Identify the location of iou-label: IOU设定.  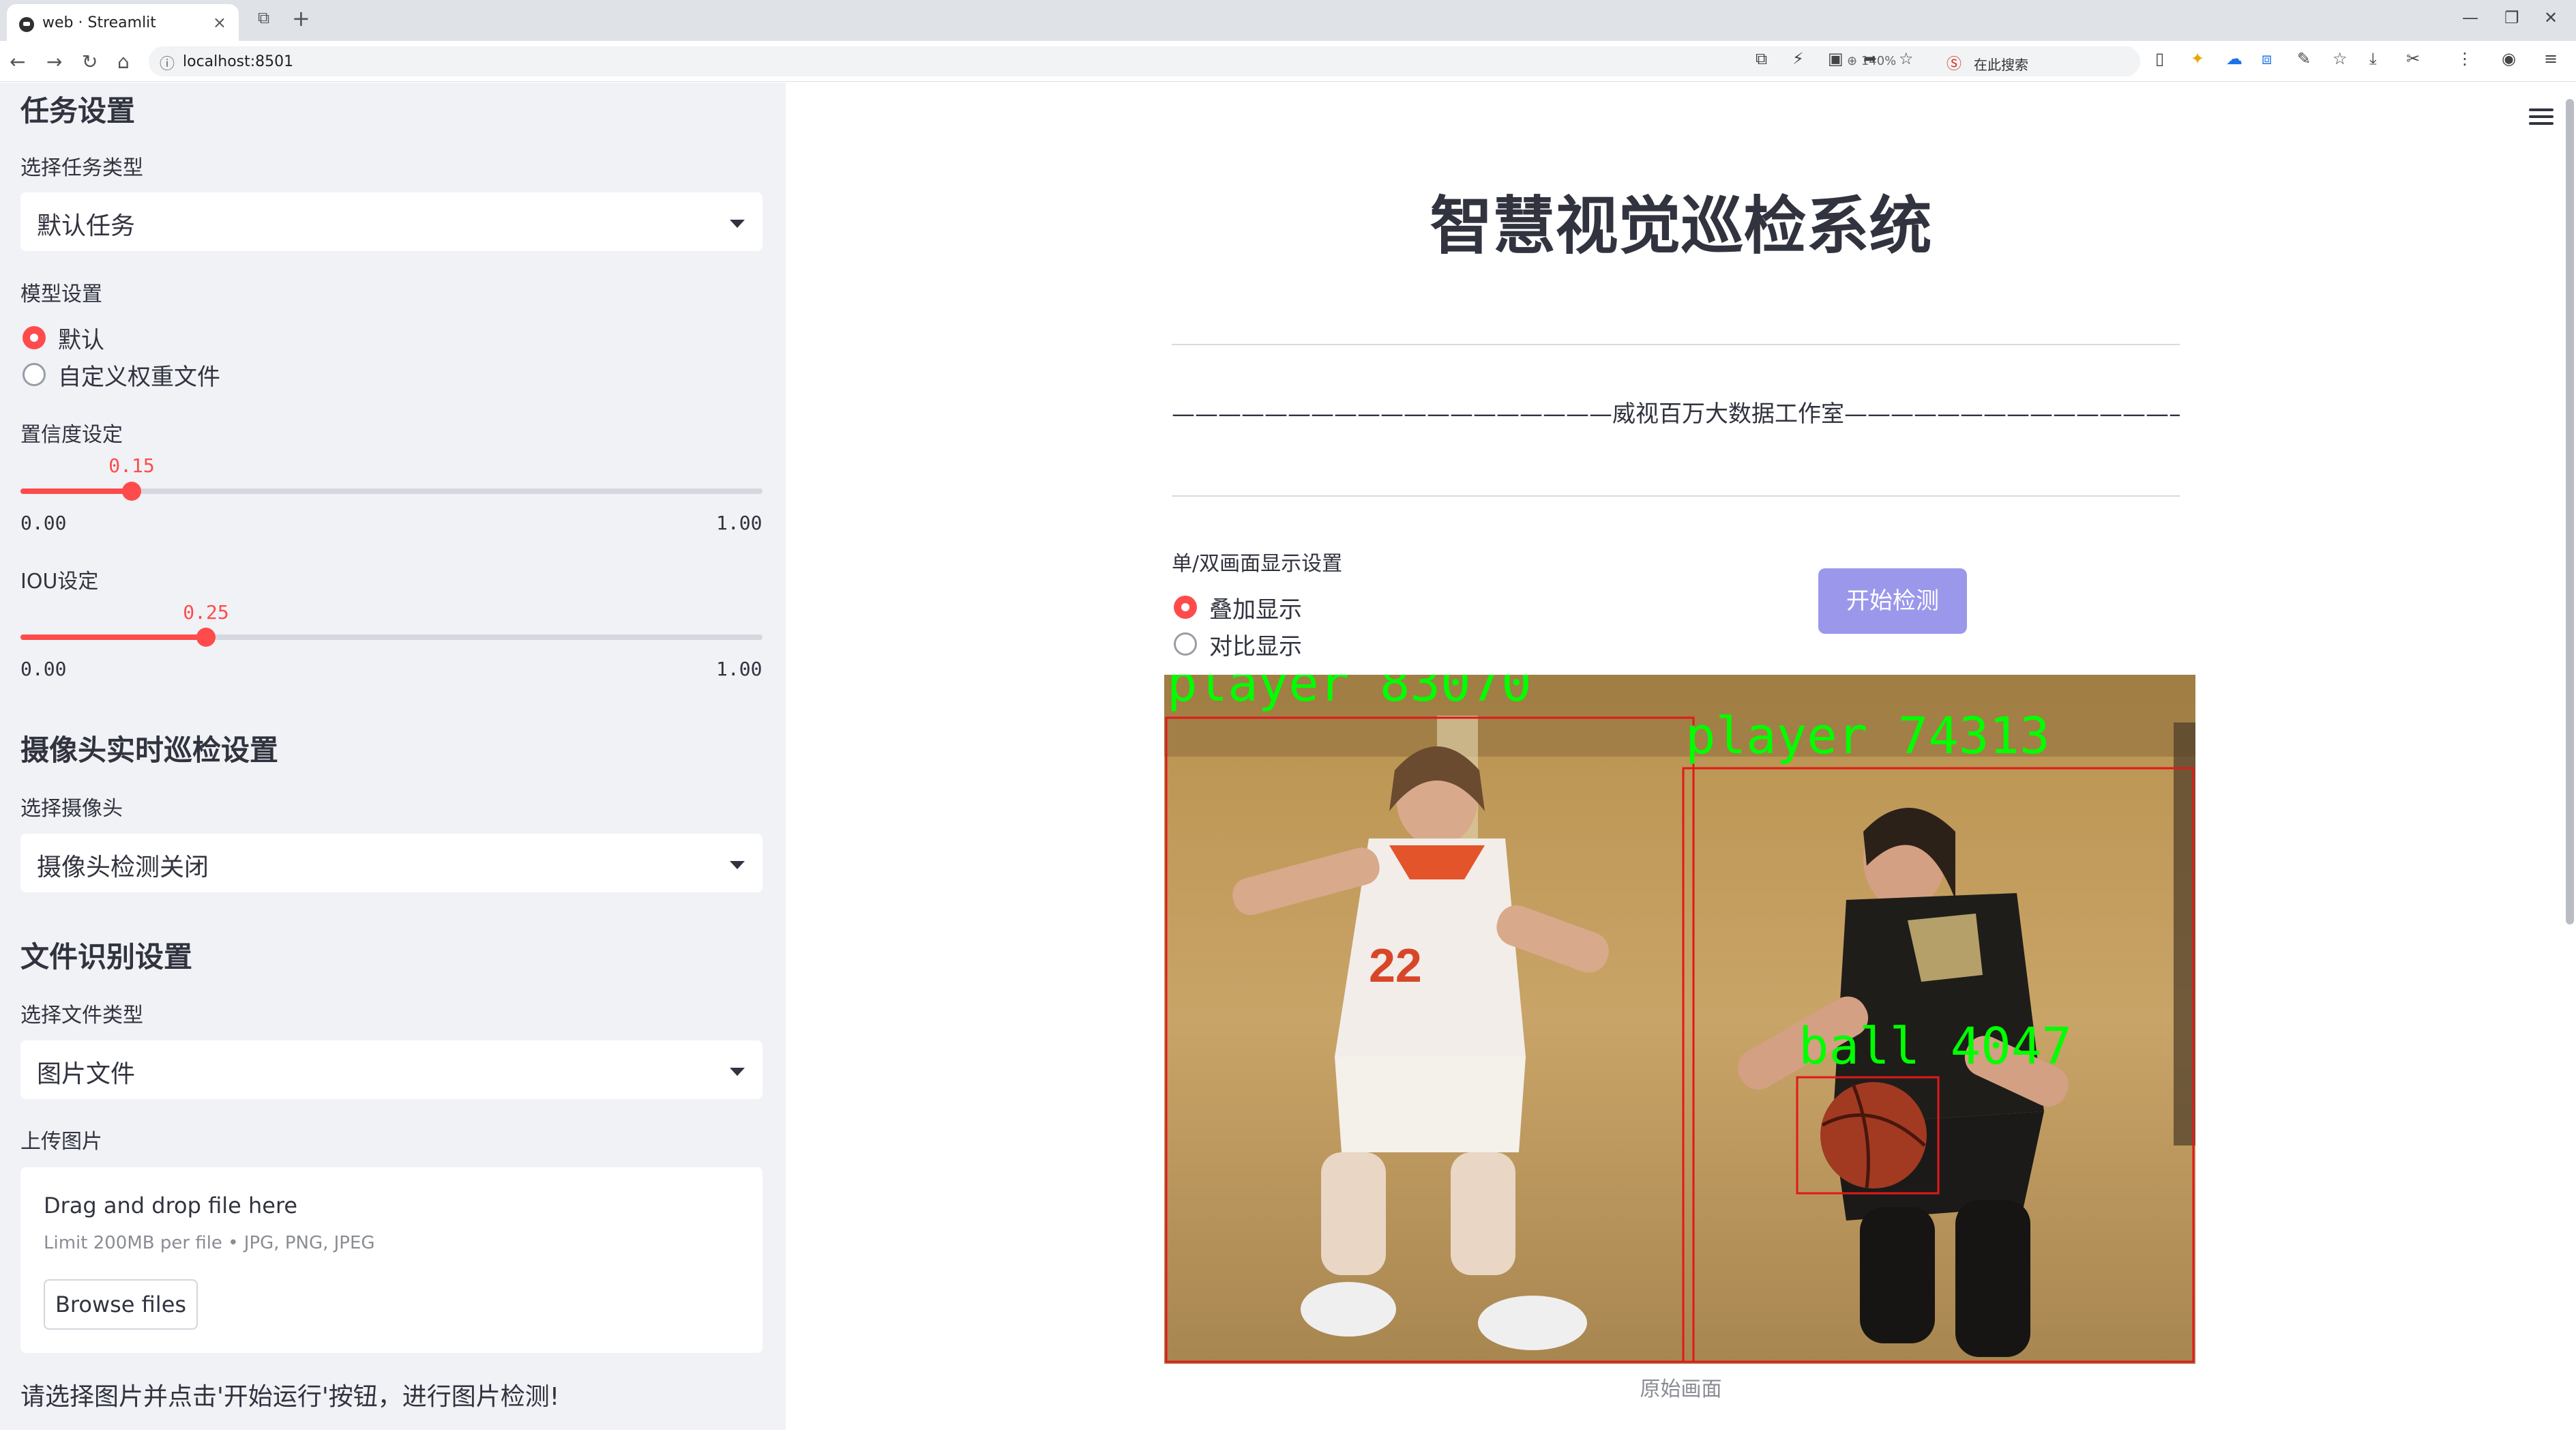
(59, 582).